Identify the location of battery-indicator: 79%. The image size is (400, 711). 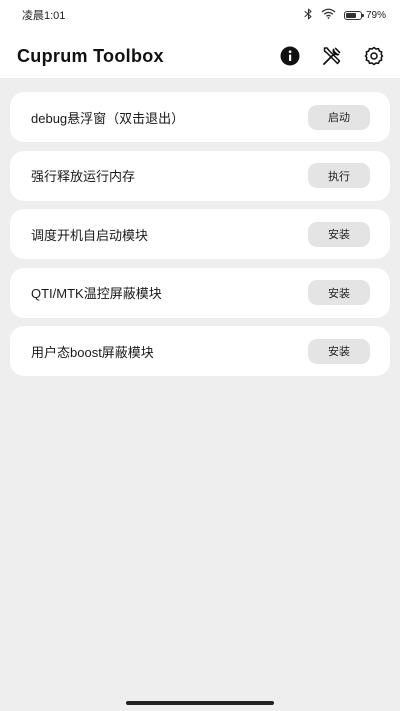
(364, 15).